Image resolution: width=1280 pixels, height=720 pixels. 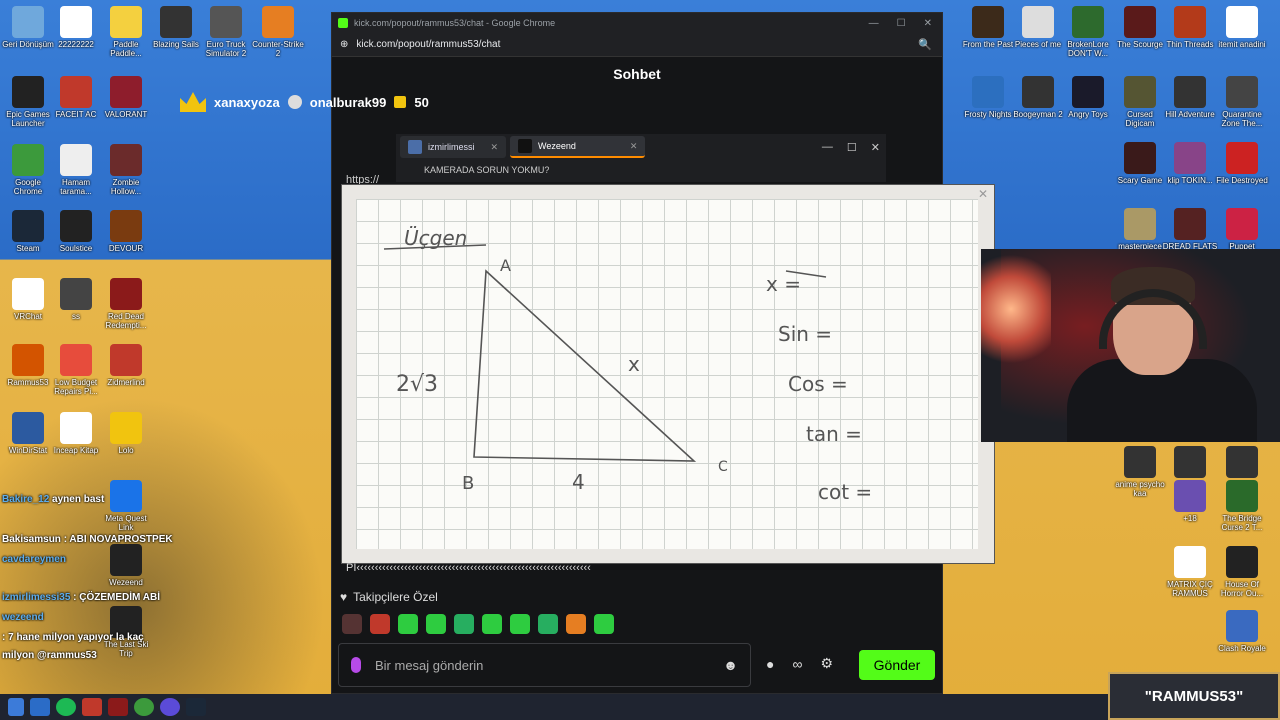 I want to click on desktop-icon: Scary Game, so click(x=1140, y=173).